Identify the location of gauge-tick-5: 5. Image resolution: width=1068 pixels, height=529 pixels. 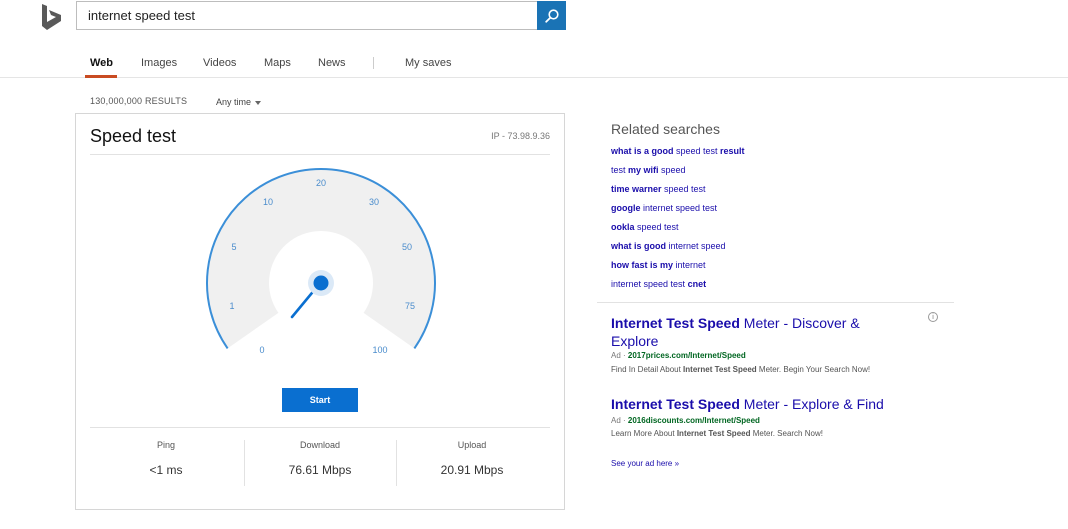
(233, 247).